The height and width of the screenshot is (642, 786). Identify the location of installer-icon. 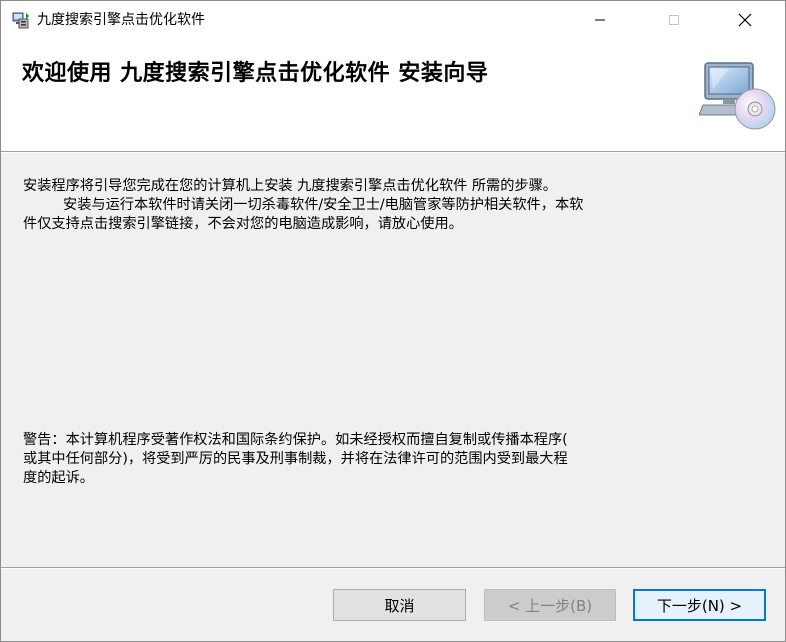
(21, 20).